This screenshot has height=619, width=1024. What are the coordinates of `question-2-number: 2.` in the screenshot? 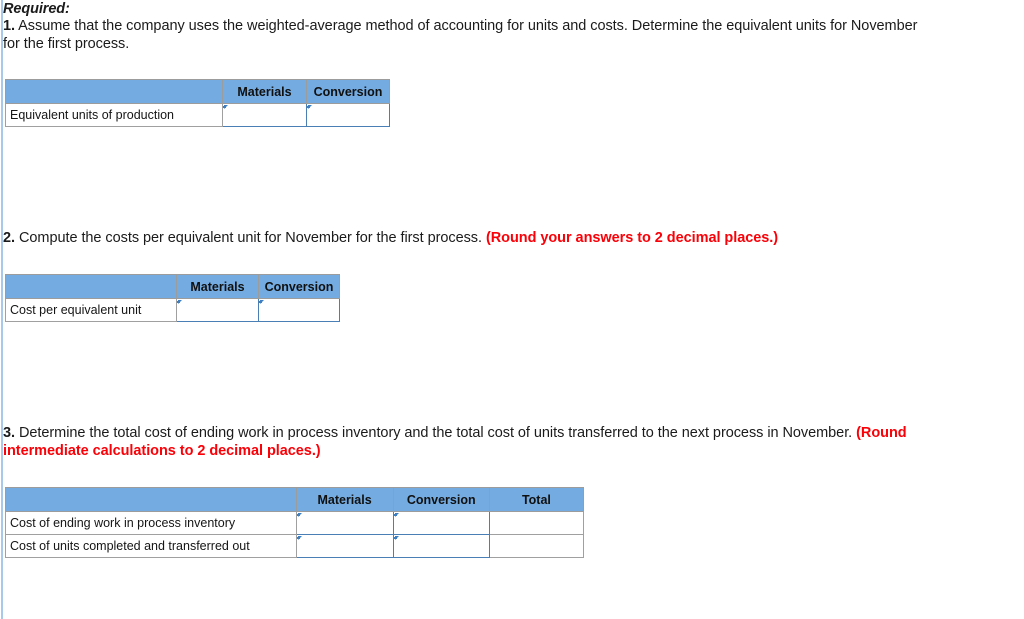 It's located at (9, 238).